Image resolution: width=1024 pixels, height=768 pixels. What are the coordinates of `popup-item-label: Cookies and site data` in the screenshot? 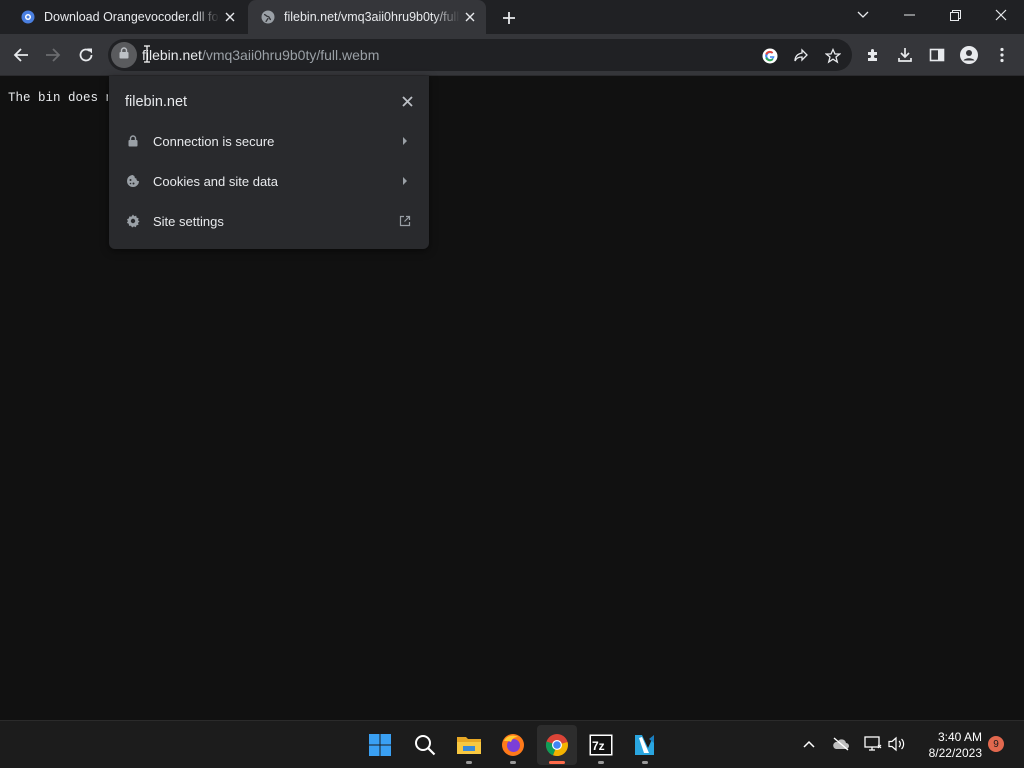 It's located at (216, 181).